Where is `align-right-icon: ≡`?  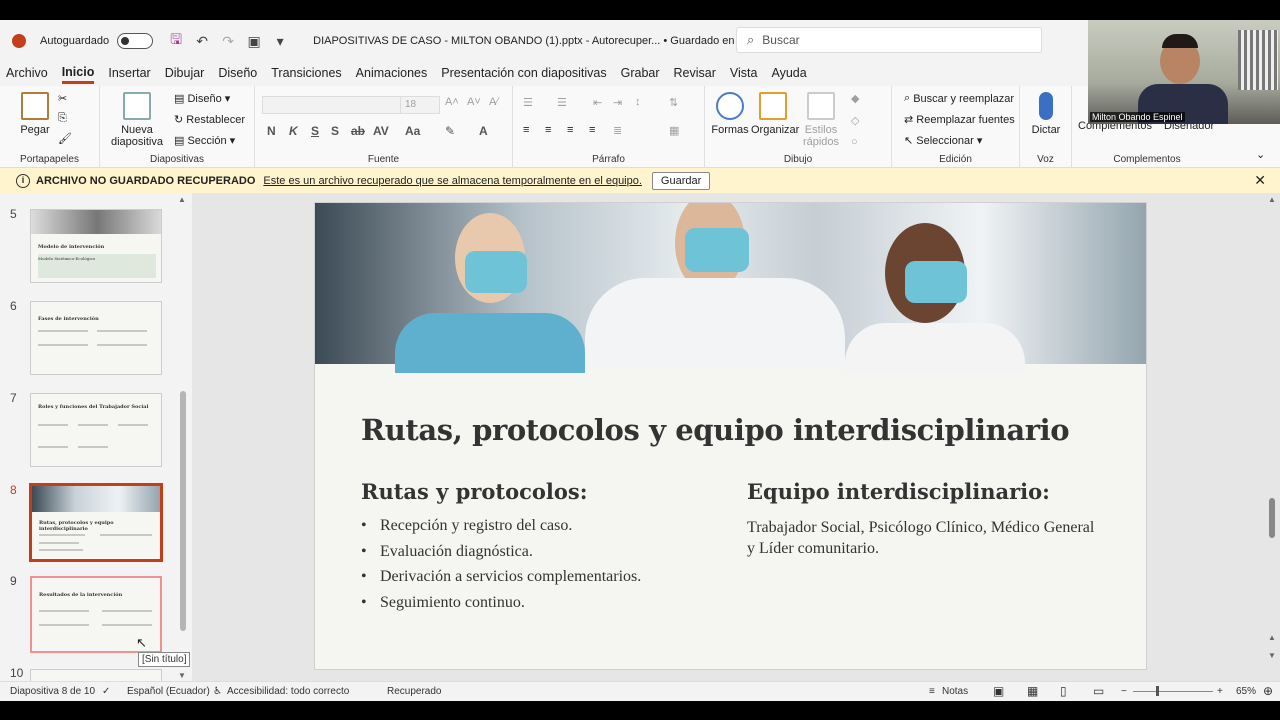 align-right-icon: ≡ is located at coordinates (570, 130).